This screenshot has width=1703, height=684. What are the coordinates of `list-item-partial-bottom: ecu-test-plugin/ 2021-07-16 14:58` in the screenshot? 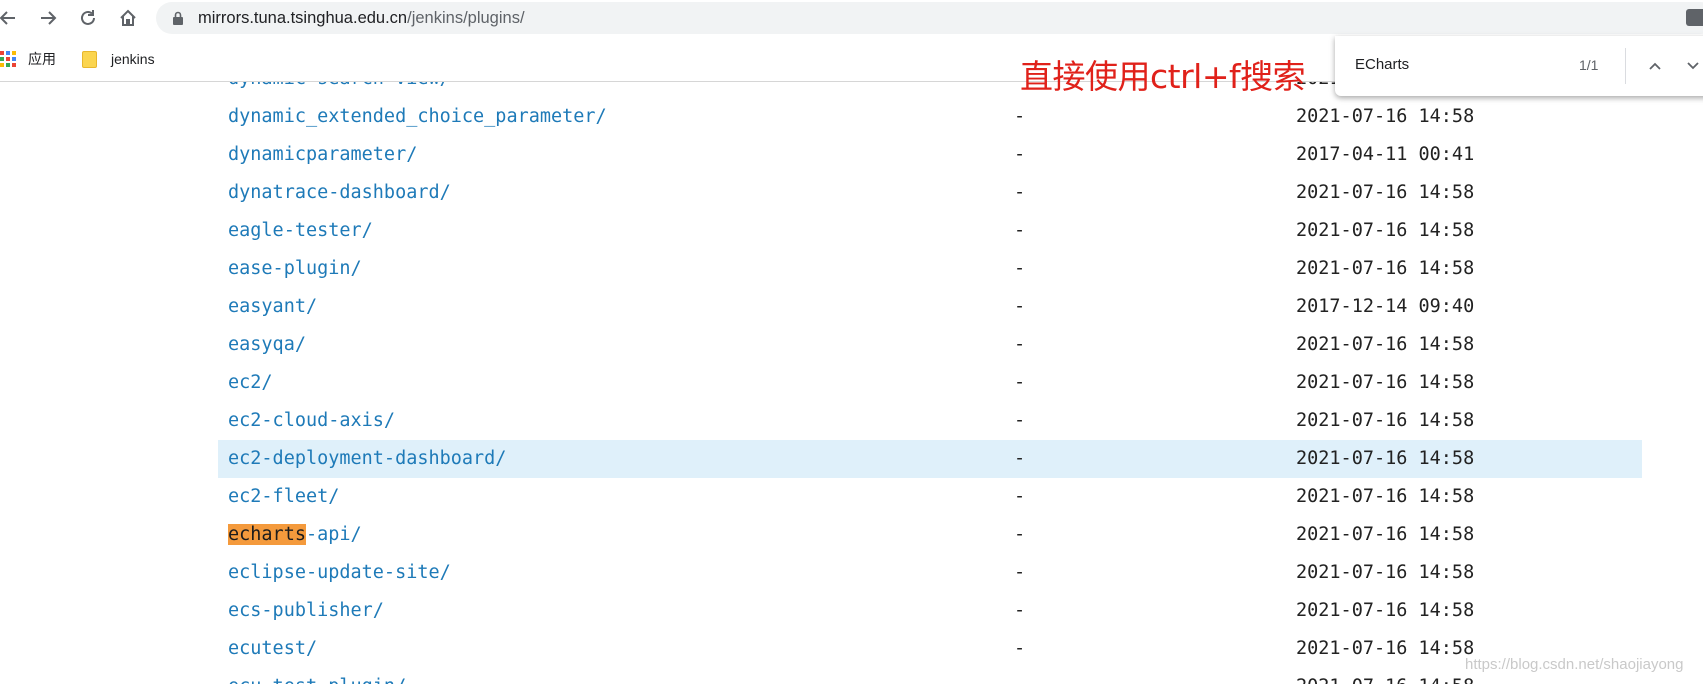 It's located at (930, 676).